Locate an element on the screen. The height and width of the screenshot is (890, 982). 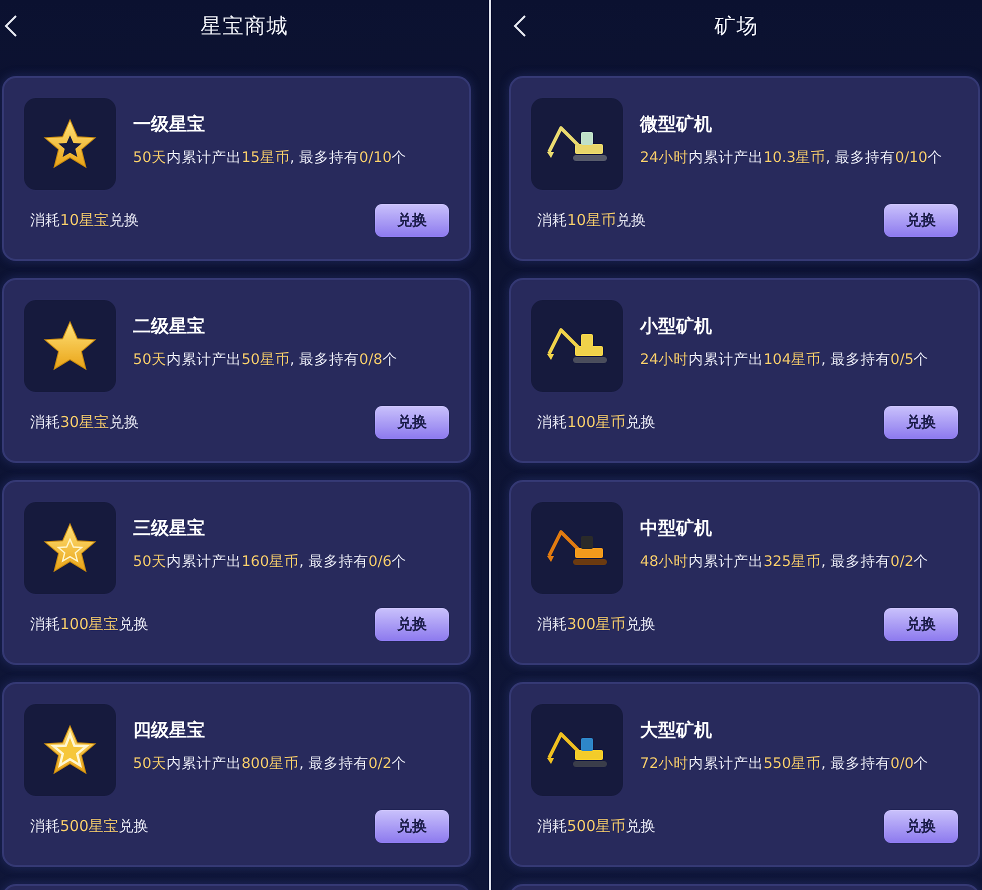
cost-text: 消耗10星币兑换 is located at coordinates (591, 220).